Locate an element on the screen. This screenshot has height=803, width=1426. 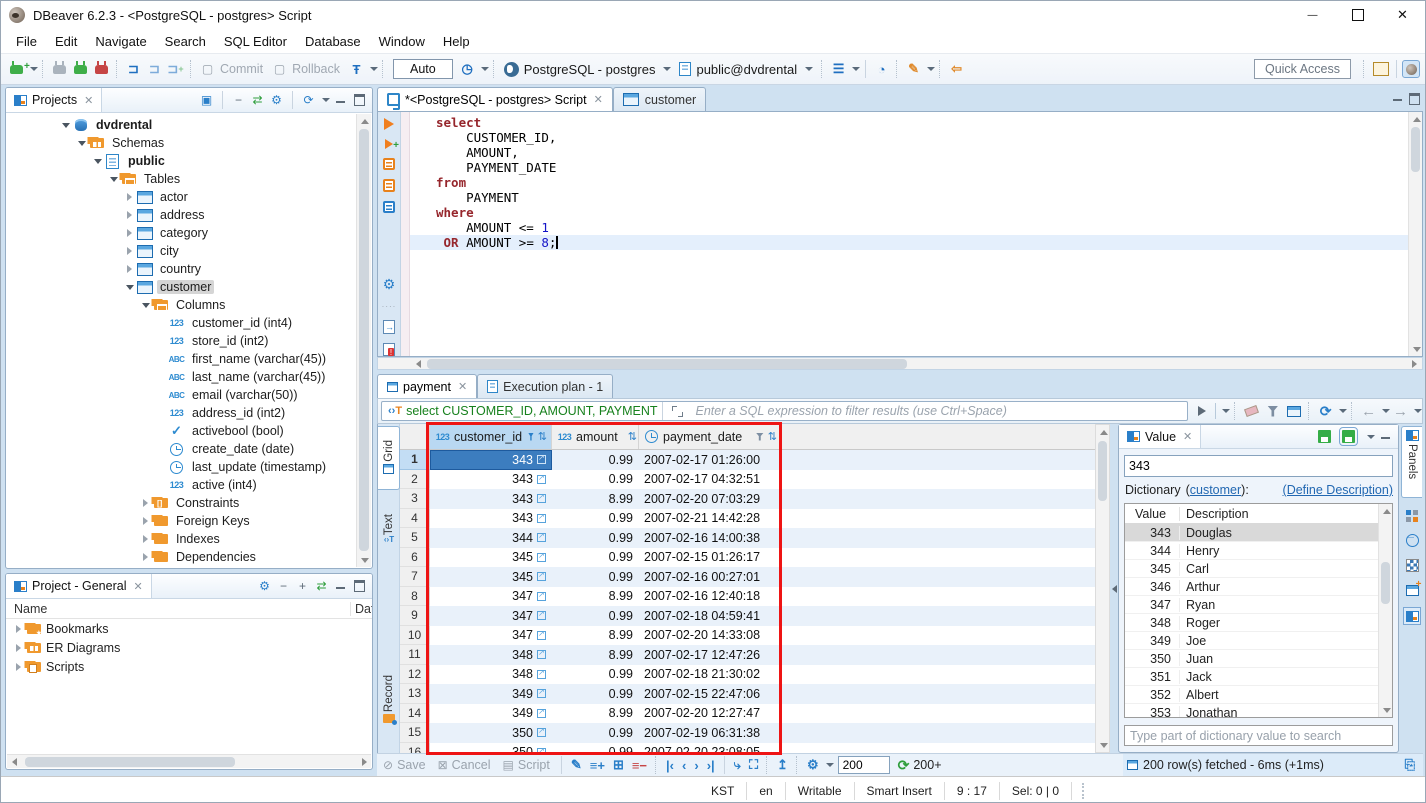
cell-customer-id: 344 is located at coordinates (491, 538).